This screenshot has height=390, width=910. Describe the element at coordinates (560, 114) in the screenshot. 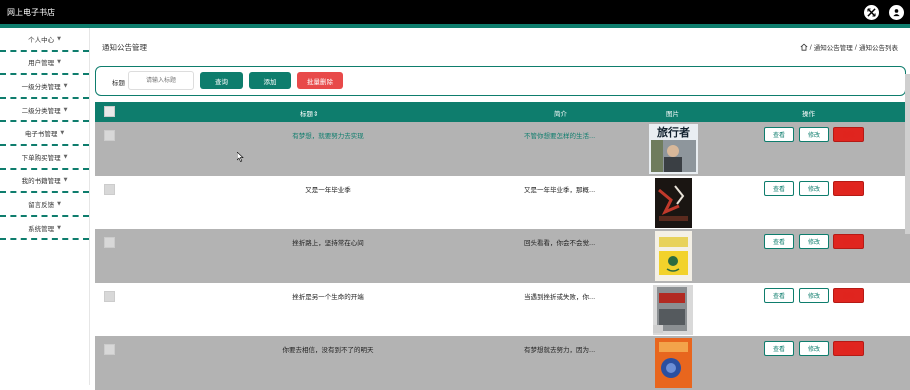

I see `column-header-brief: 简介` at that location.